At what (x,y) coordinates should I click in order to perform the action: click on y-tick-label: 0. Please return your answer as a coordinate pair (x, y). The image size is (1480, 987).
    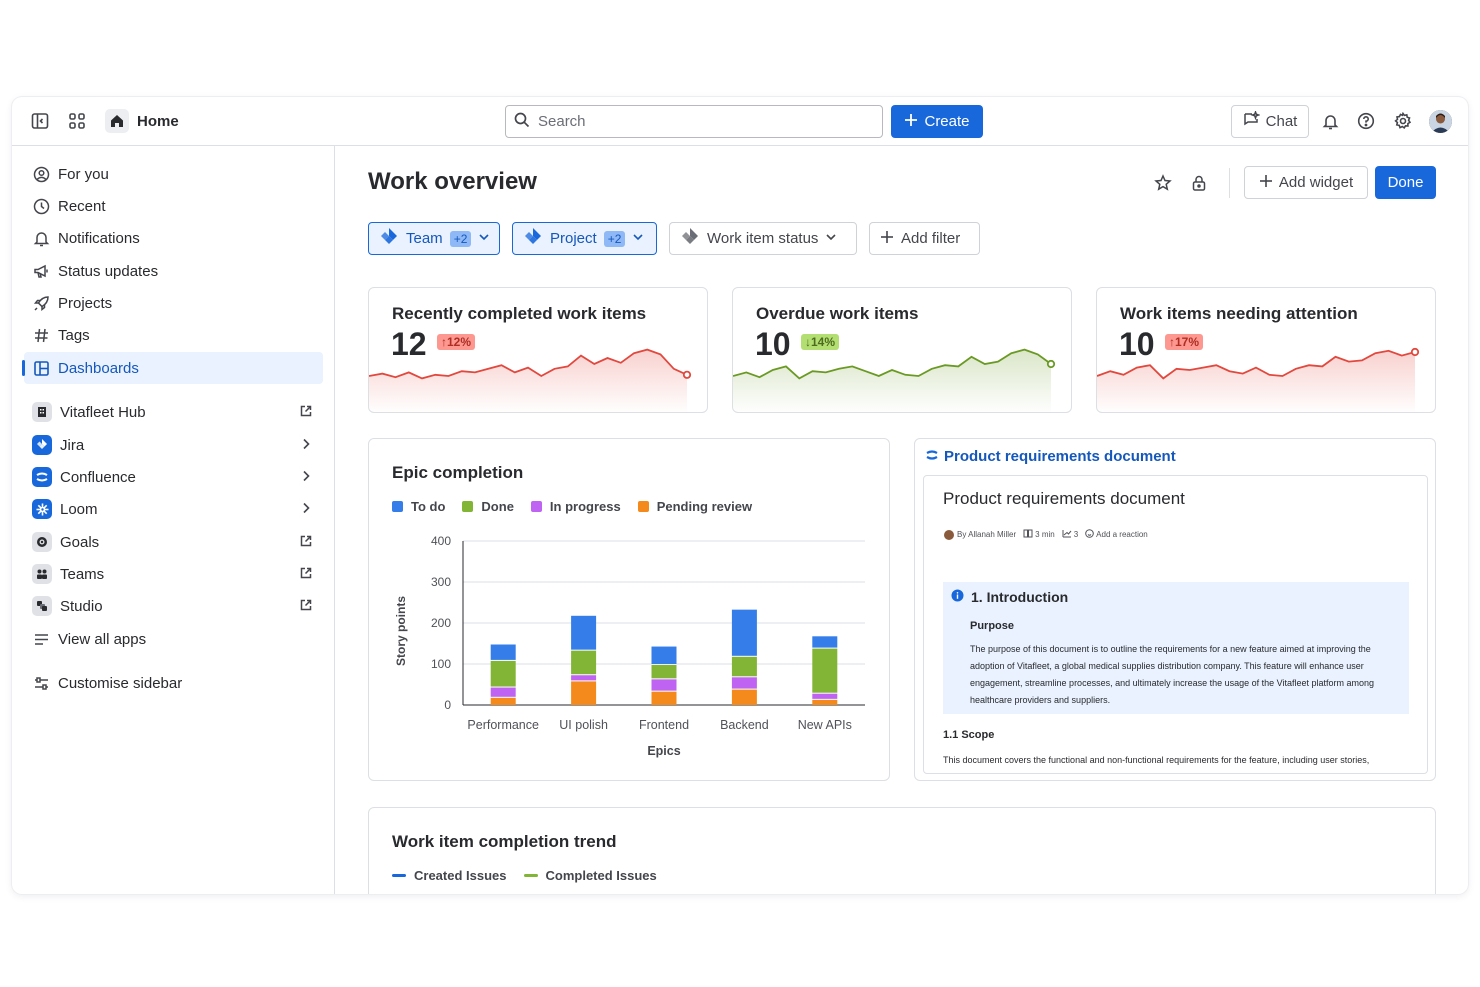
    Looking at the image, I should click on (447, 705).